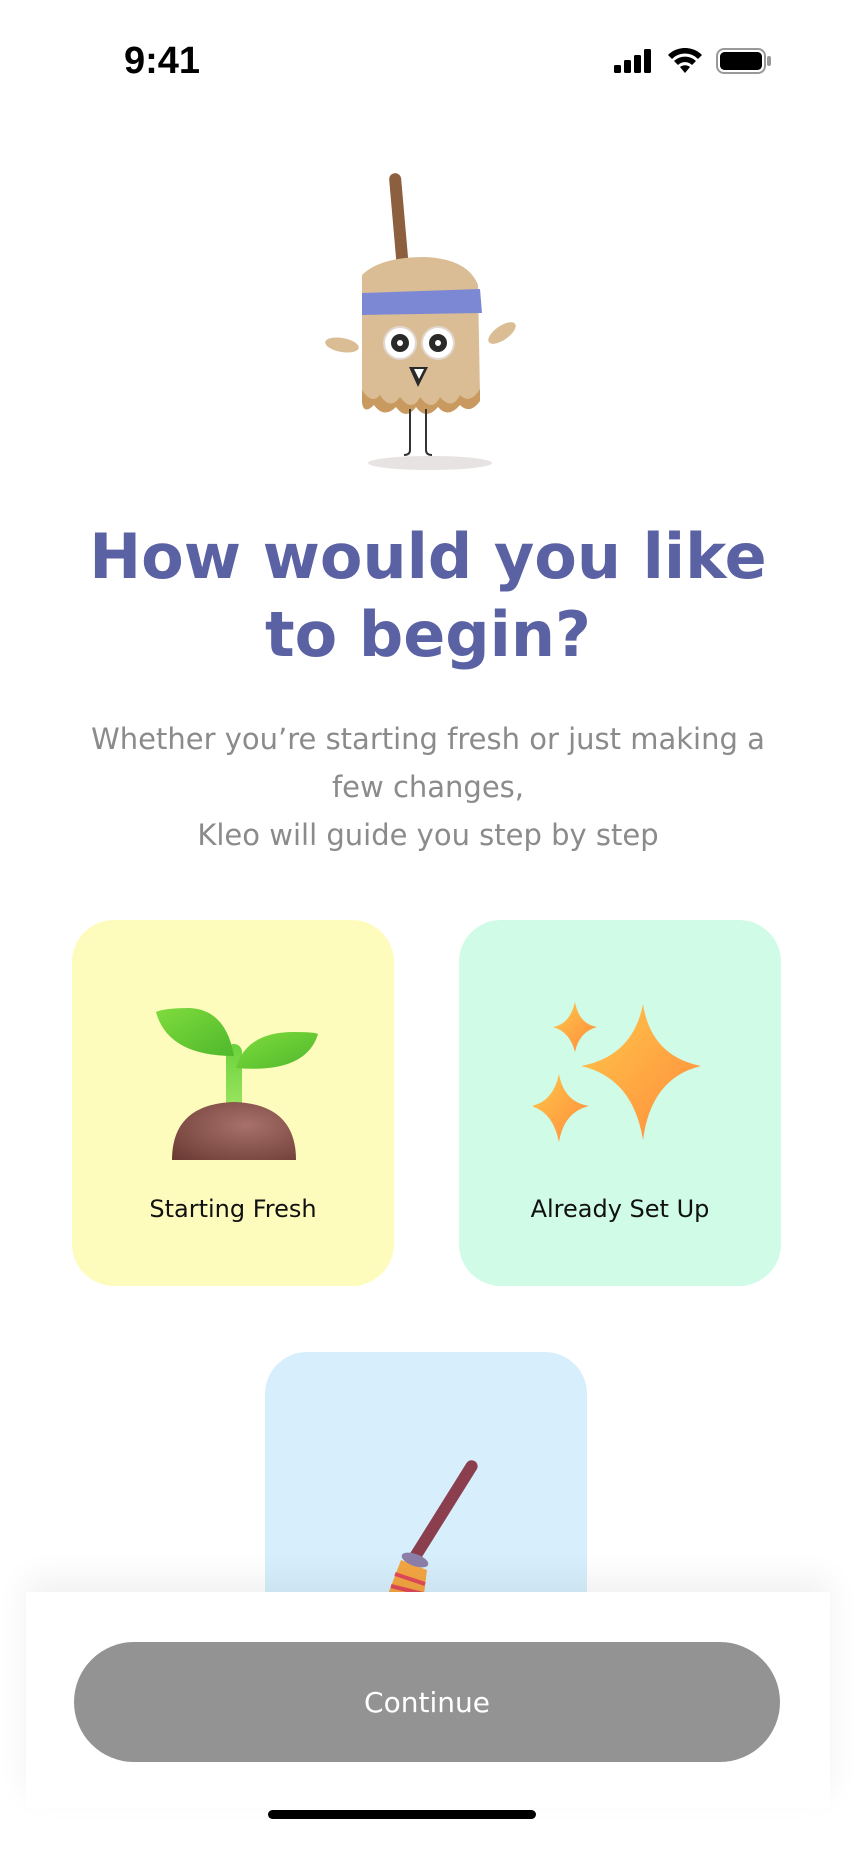 This screenshot has width=856, height=1852. Describe the element at coordinates (685, 60) in the screenshot. I see `wifi-icon` at that location.